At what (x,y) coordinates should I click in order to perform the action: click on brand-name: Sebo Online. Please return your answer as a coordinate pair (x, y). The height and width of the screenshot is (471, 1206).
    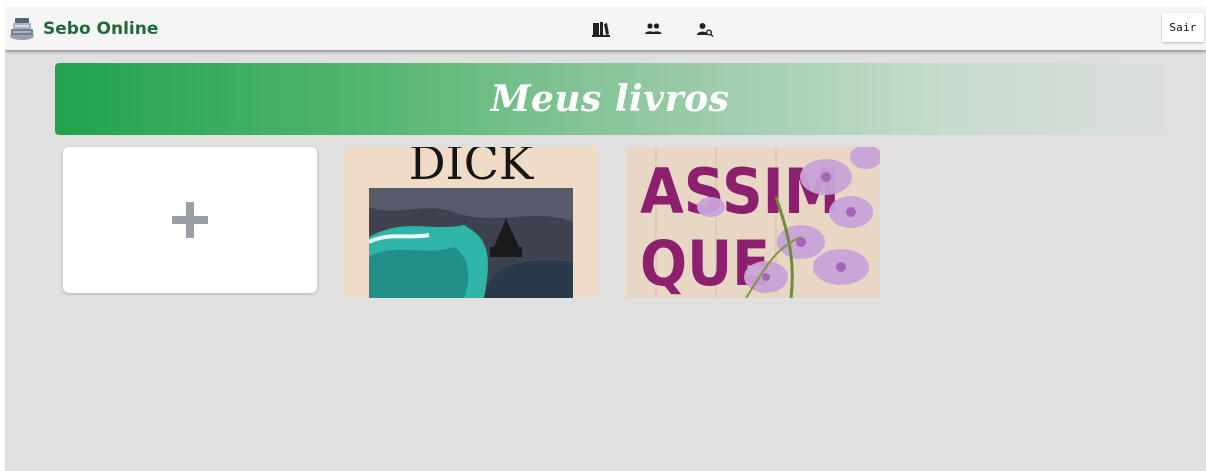
    Looking at the image, I should click on (101, 29).